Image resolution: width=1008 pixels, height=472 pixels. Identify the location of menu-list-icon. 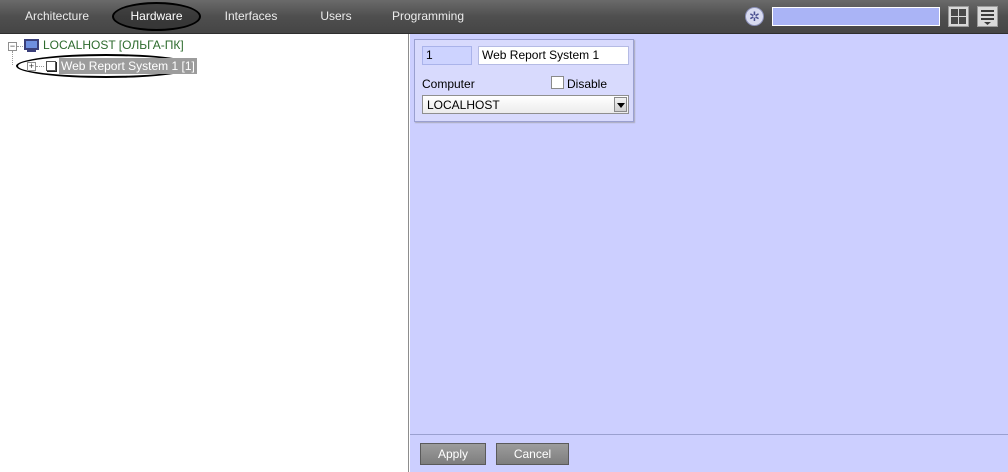
(987, 16).